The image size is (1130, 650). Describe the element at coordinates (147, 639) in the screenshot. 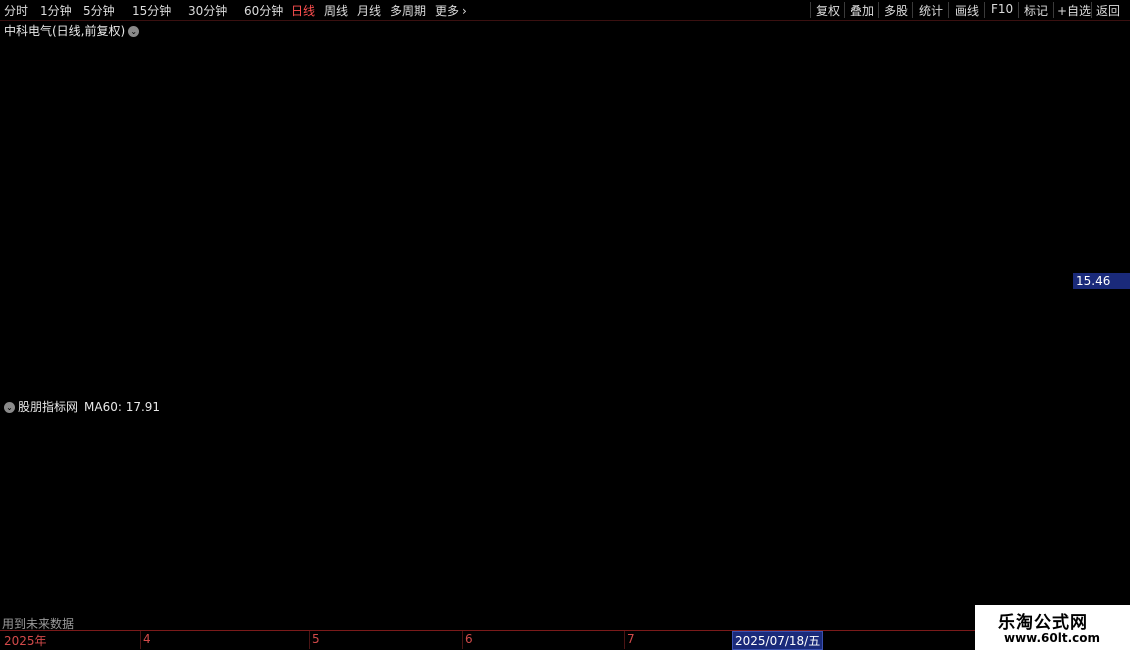

I see `time-label-apr: 4` at that location.